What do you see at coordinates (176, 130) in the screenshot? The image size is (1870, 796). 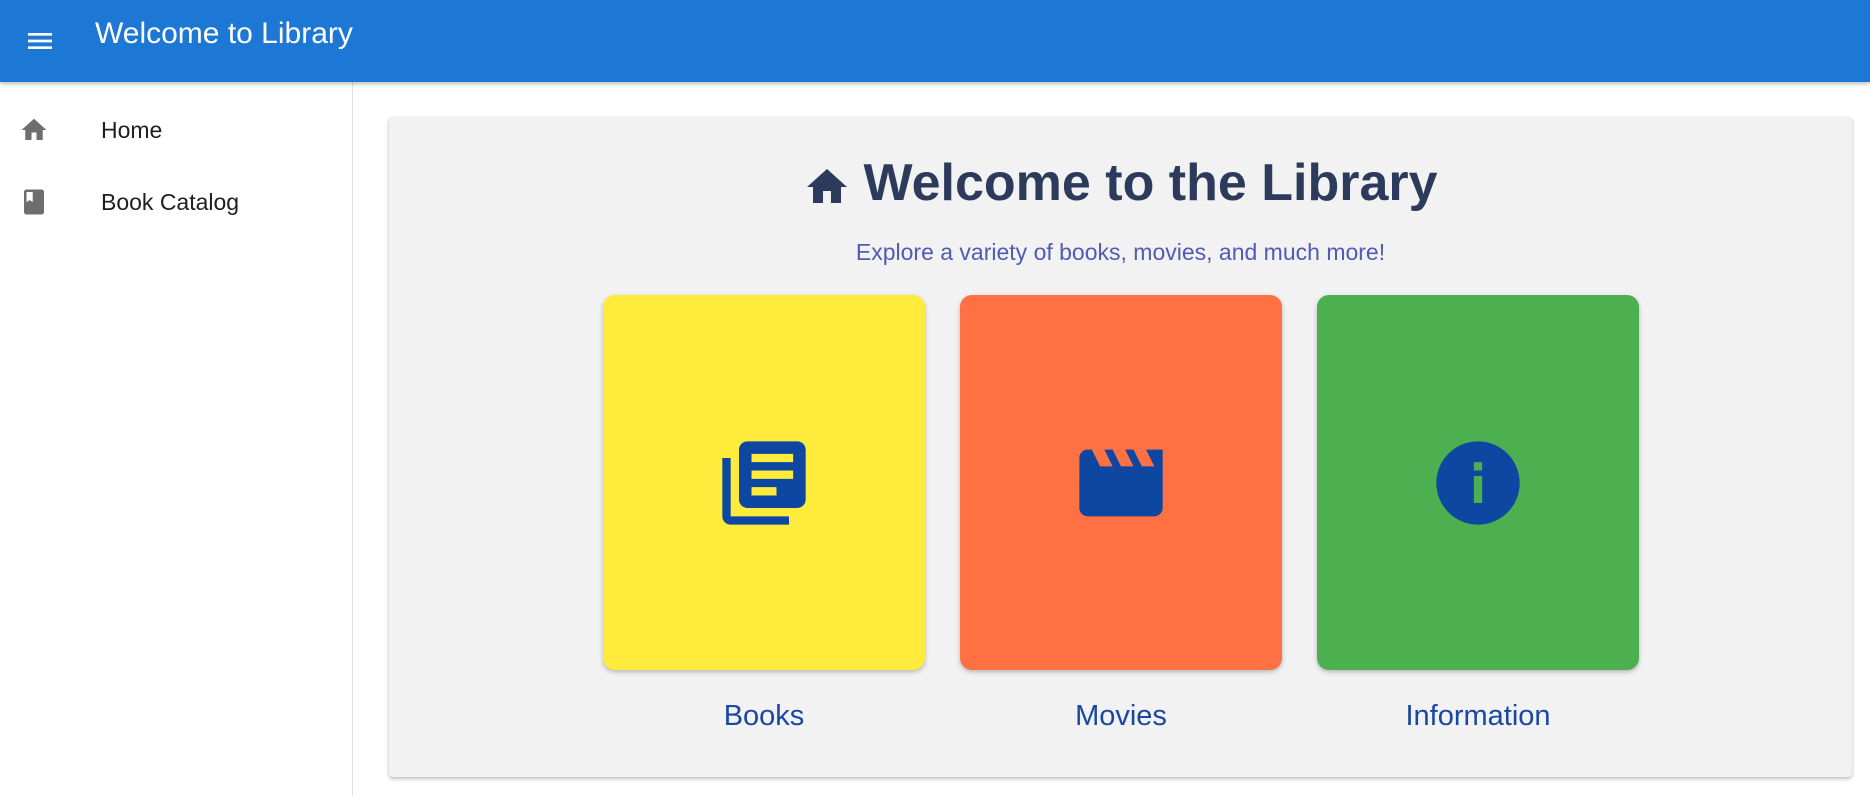 I see `sidebar-item-home: Home` at bounding box center [176, 130].